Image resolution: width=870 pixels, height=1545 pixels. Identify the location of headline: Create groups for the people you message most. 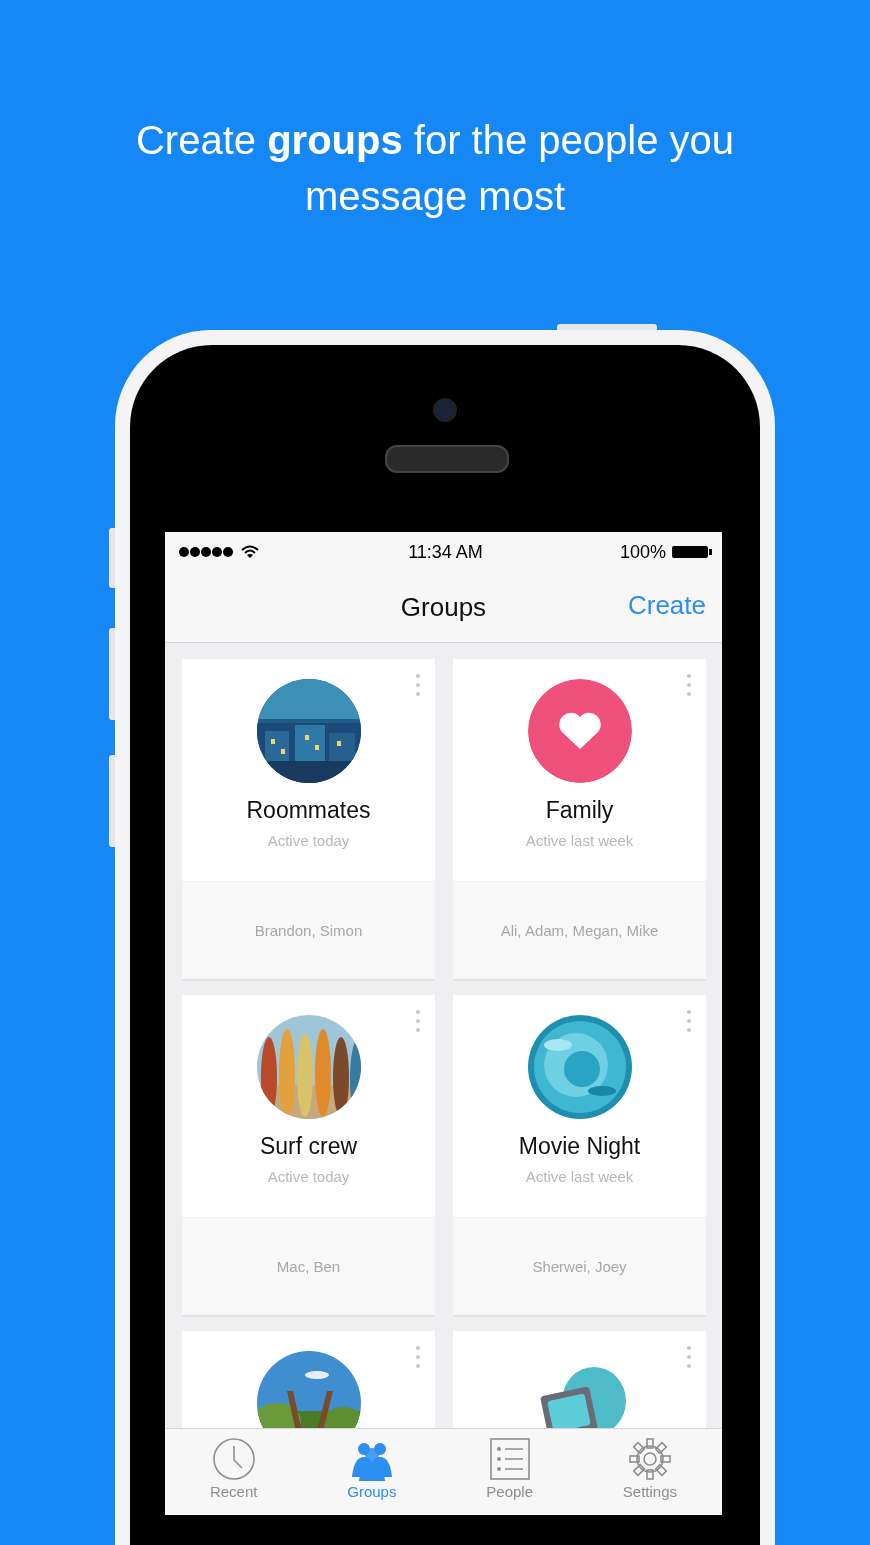
(435, 168).